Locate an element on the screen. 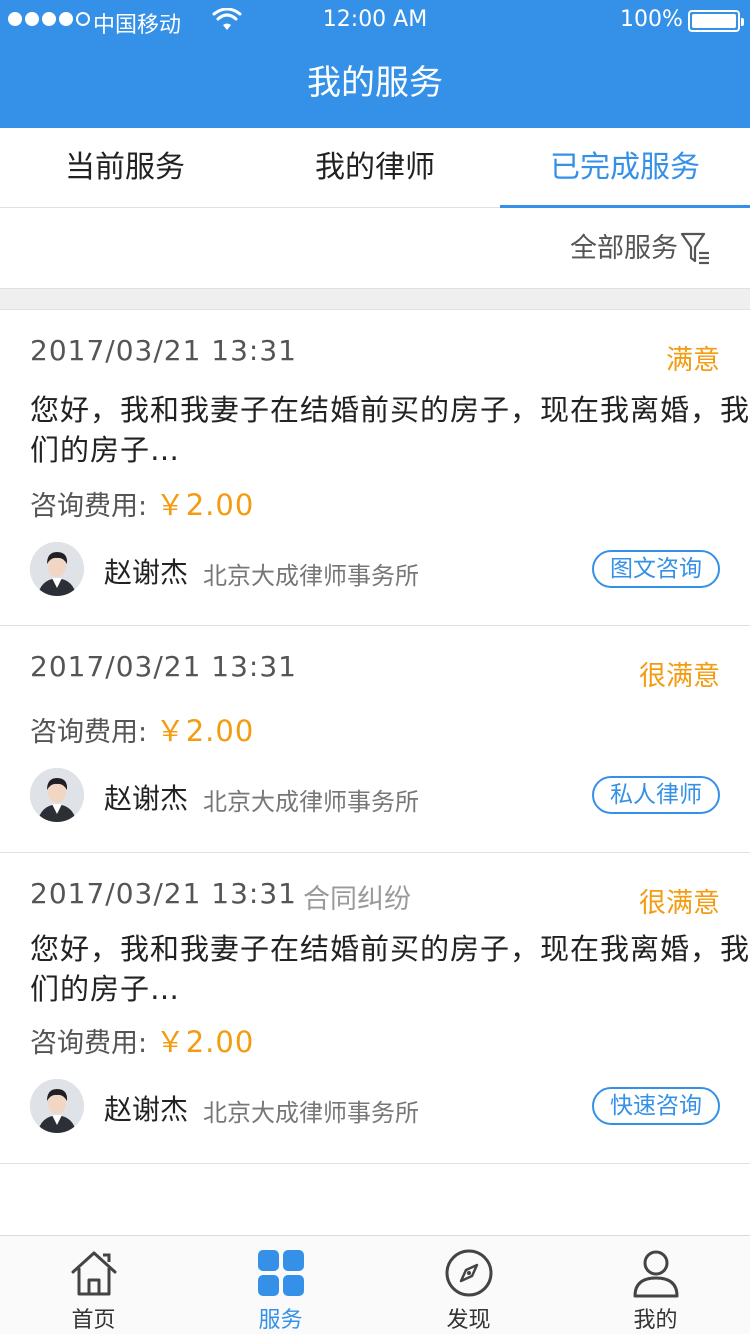  nav-profile: 我的 is located at coordinates (655, 1285).